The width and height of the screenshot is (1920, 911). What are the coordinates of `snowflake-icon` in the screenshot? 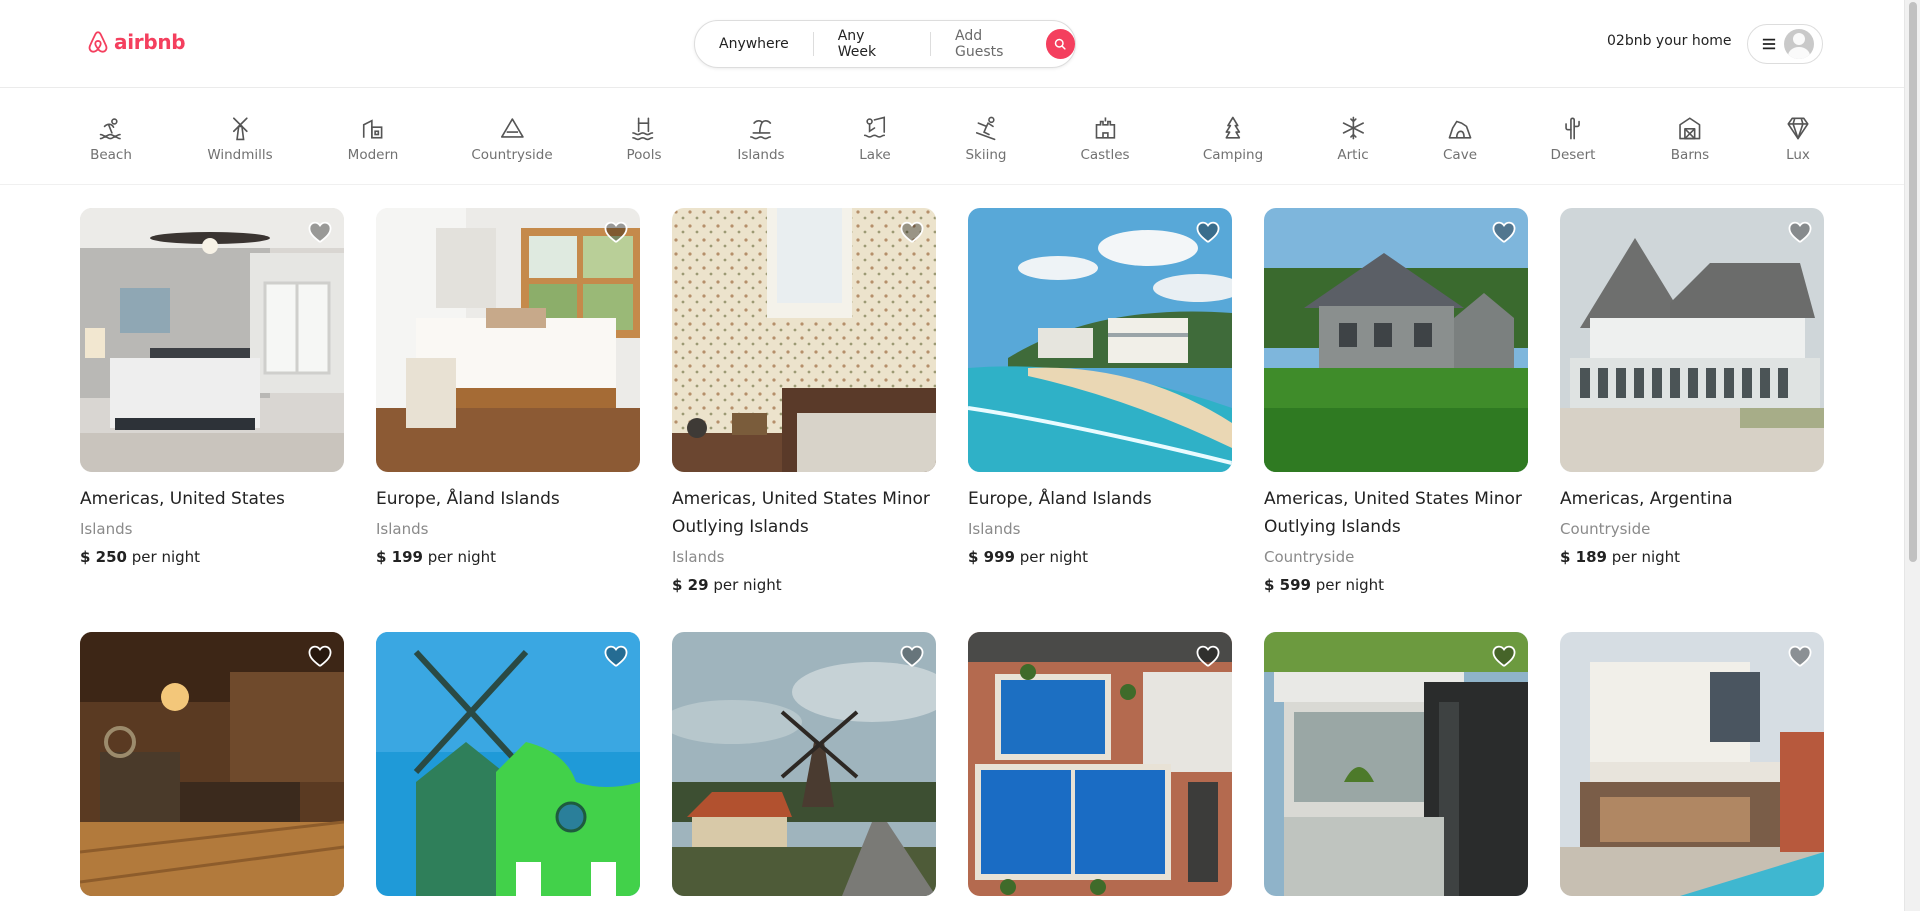 It's located at (1353, 128).